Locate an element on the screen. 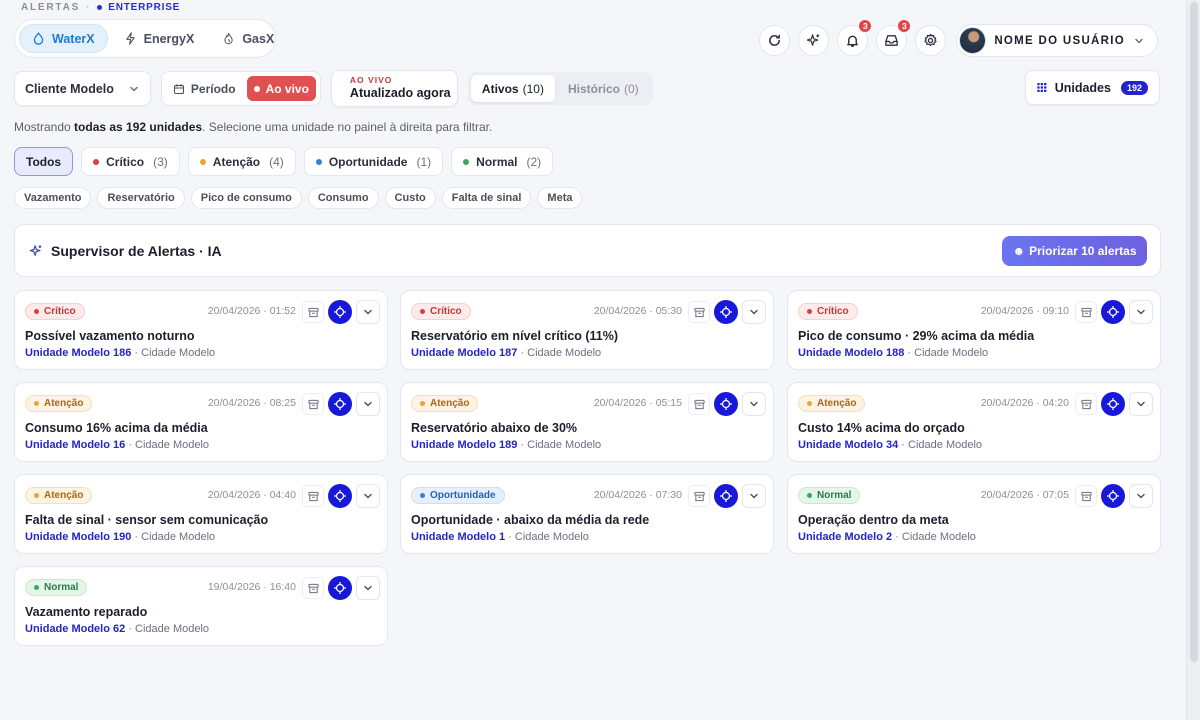 This screenshot has width=1200, height=720. product-tab-energyx: EnergyX is located at coordinates (159, 38).